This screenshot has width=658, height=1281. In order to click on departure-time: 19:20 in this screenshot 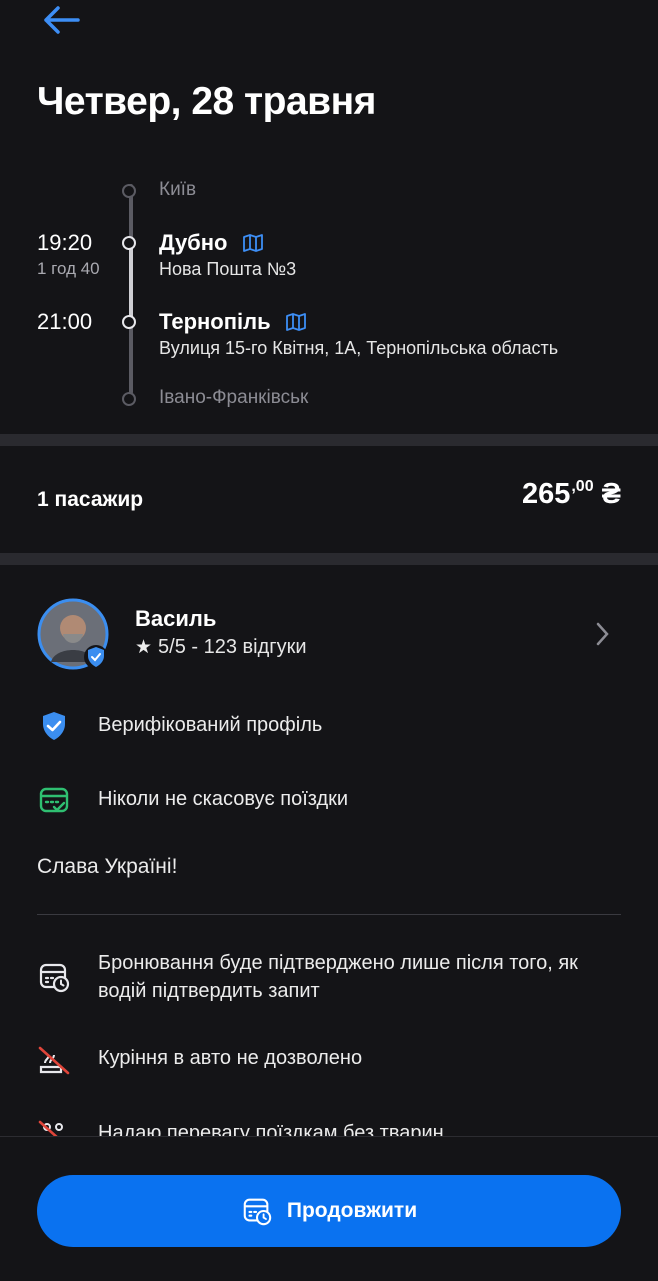, I will do `click(65, 242)`.